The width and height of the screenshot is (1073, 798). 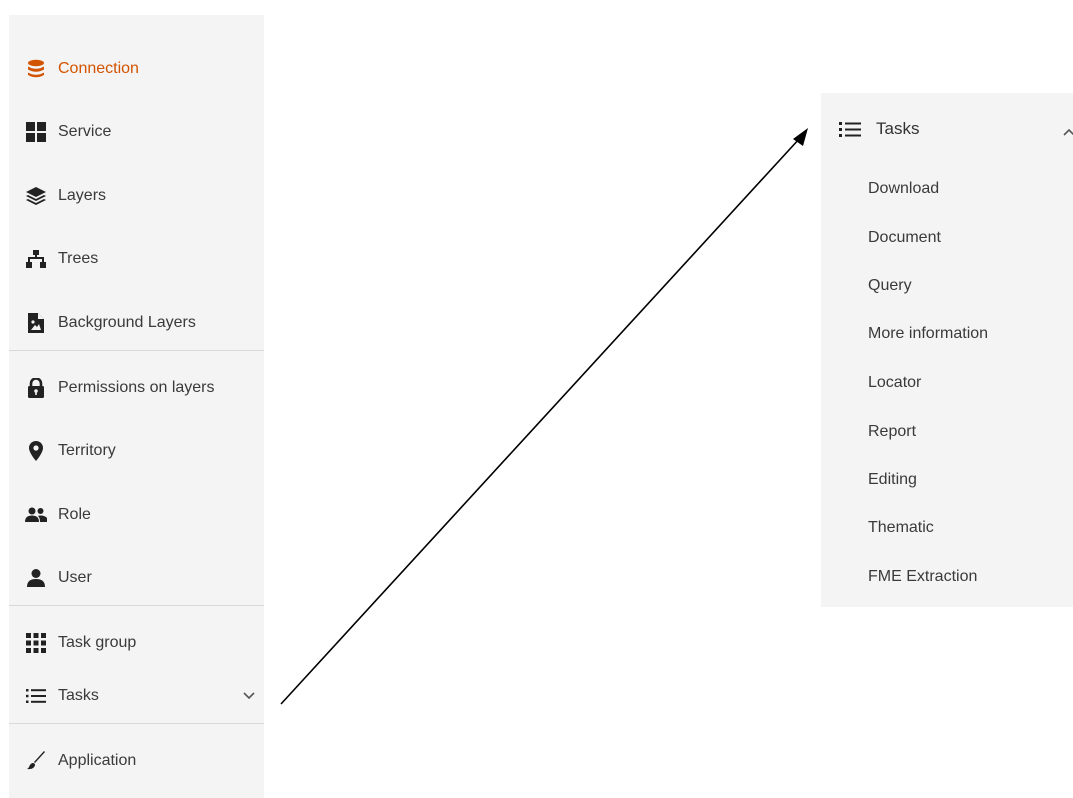 I want to click on apps-grid-icon, so click(x=36, y=643).